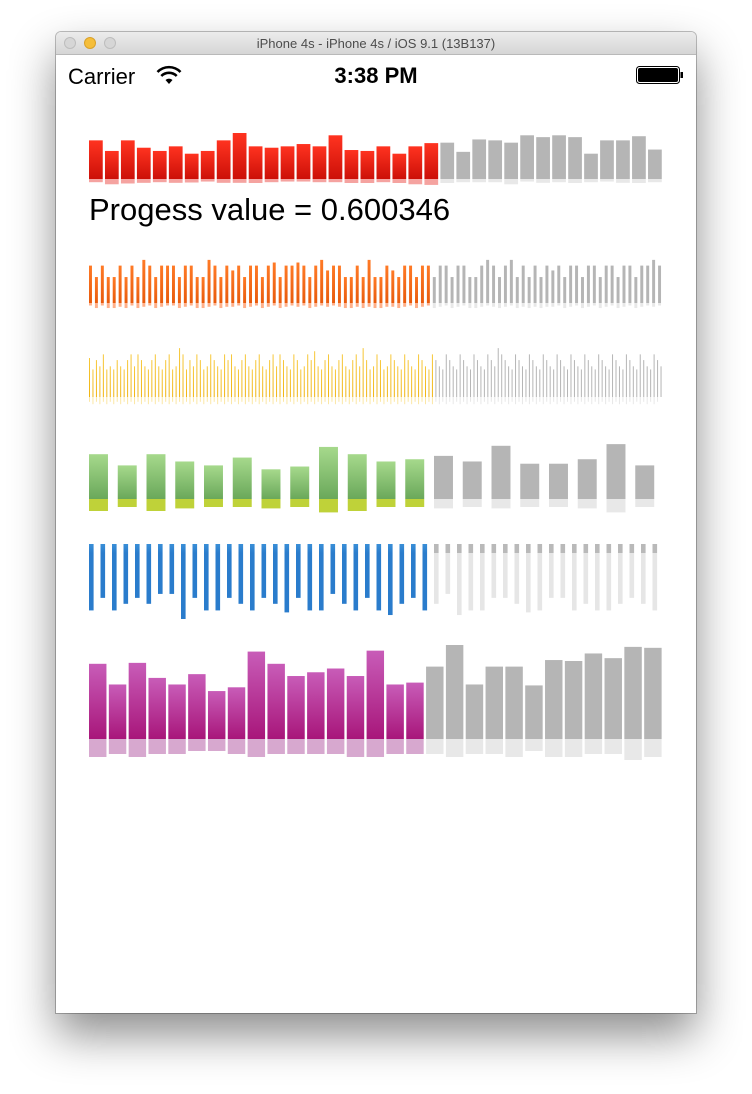 The width and height of the screenshot is (752, 1094). Describe the element at coordinates (376, 43) in the screenshot. I see `window-titlebar: iPhone 4s - iPhone 4s / iOS 9.1 (13B137)` at that location.